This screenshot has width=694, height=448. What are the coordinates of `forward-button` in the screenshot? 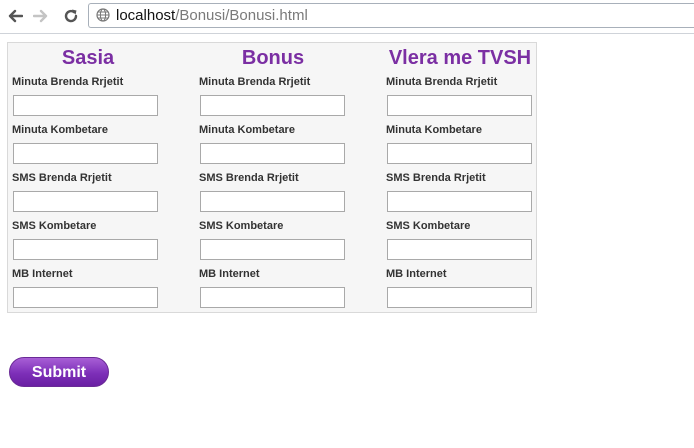 It's located at (41, 16).